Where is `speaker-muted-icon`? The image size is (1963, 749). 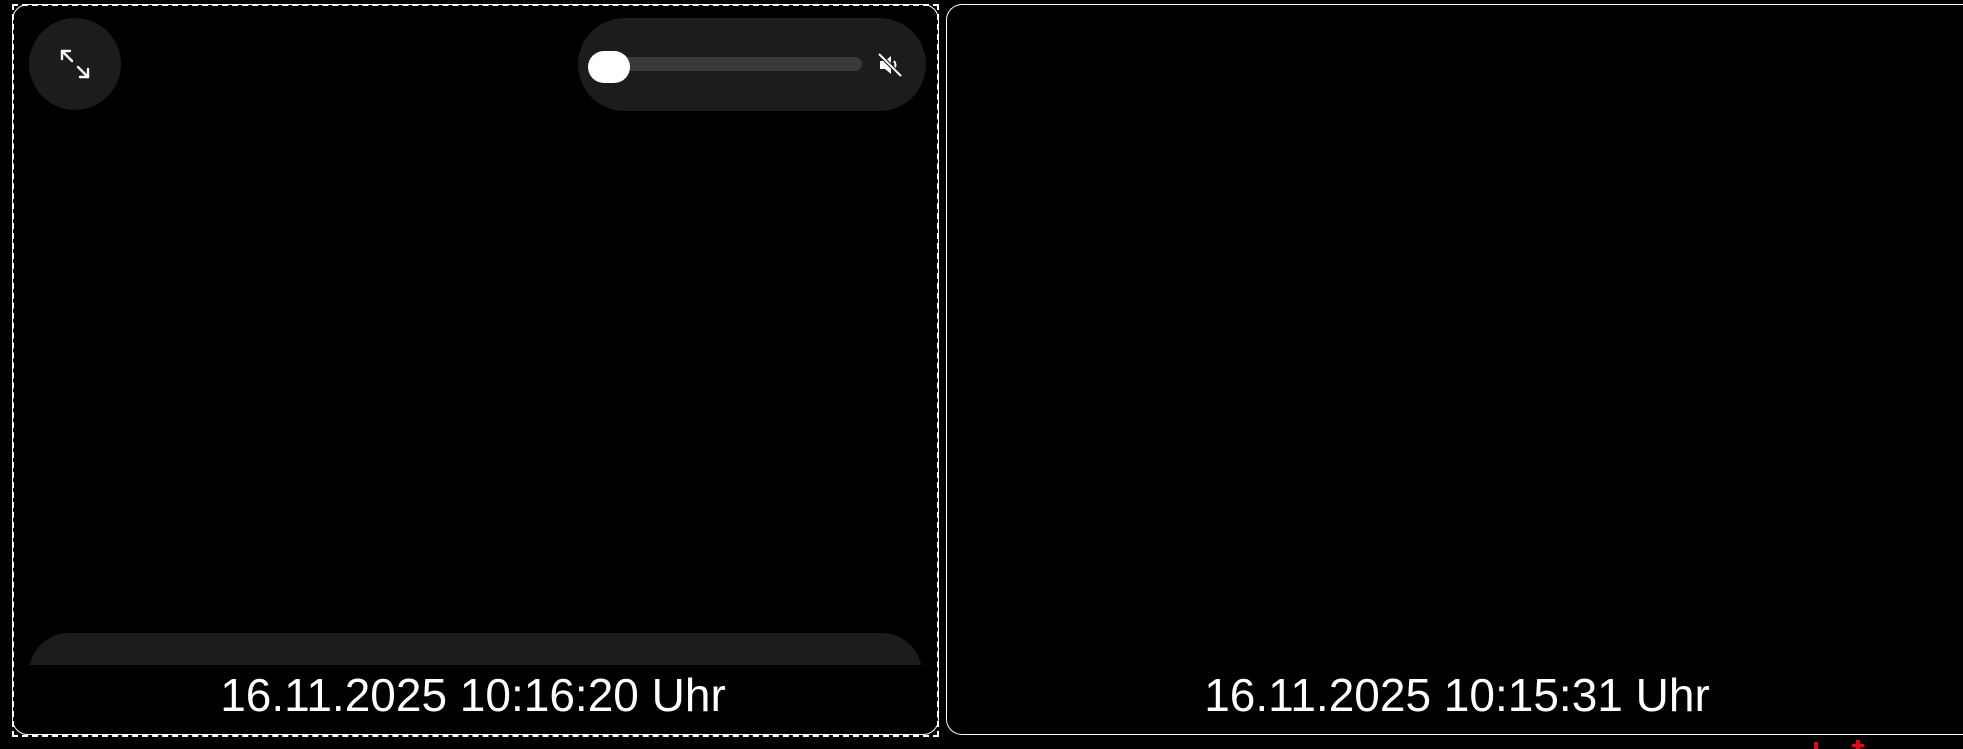
speaker-muted-icon is located at coordinates (890, 65).